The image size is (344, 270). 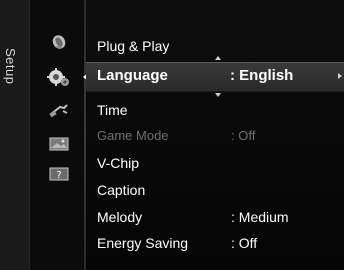 What do you see at coordinates (59, 42) in the screenshot?
I see `picture-icon` at bounding box center [59, 42].